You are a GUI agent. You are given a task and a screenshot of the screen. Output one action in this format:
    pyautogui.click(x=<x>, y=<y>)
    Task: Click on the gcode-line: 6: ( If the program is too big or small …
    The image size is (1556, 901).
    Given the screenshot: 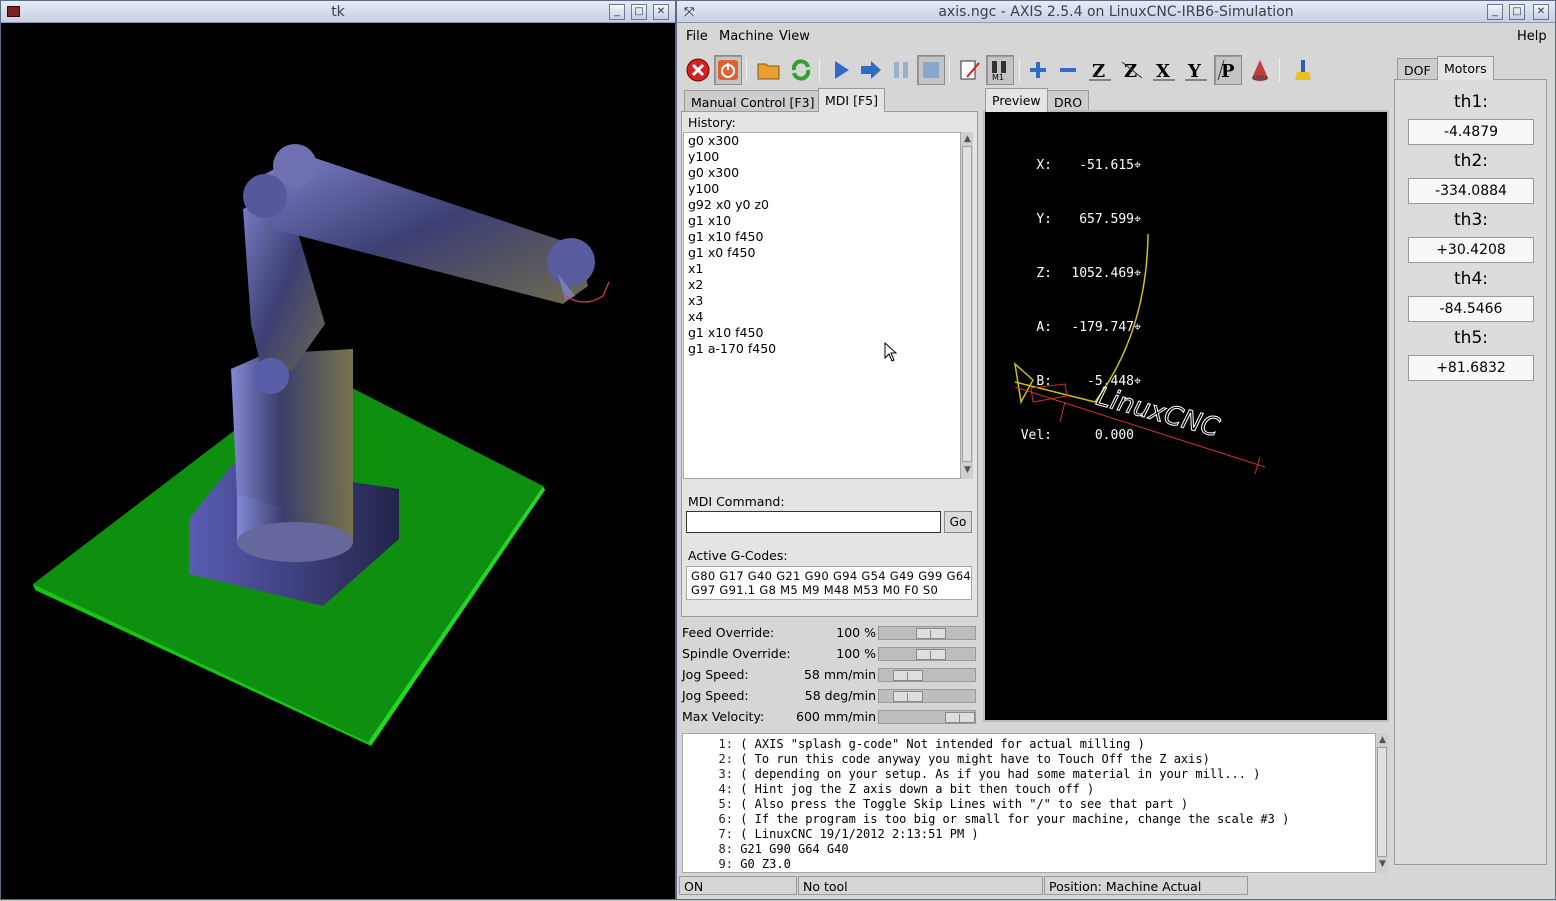 What is the action you would take?
    pyautogui.click(x=1030, y=819)
    